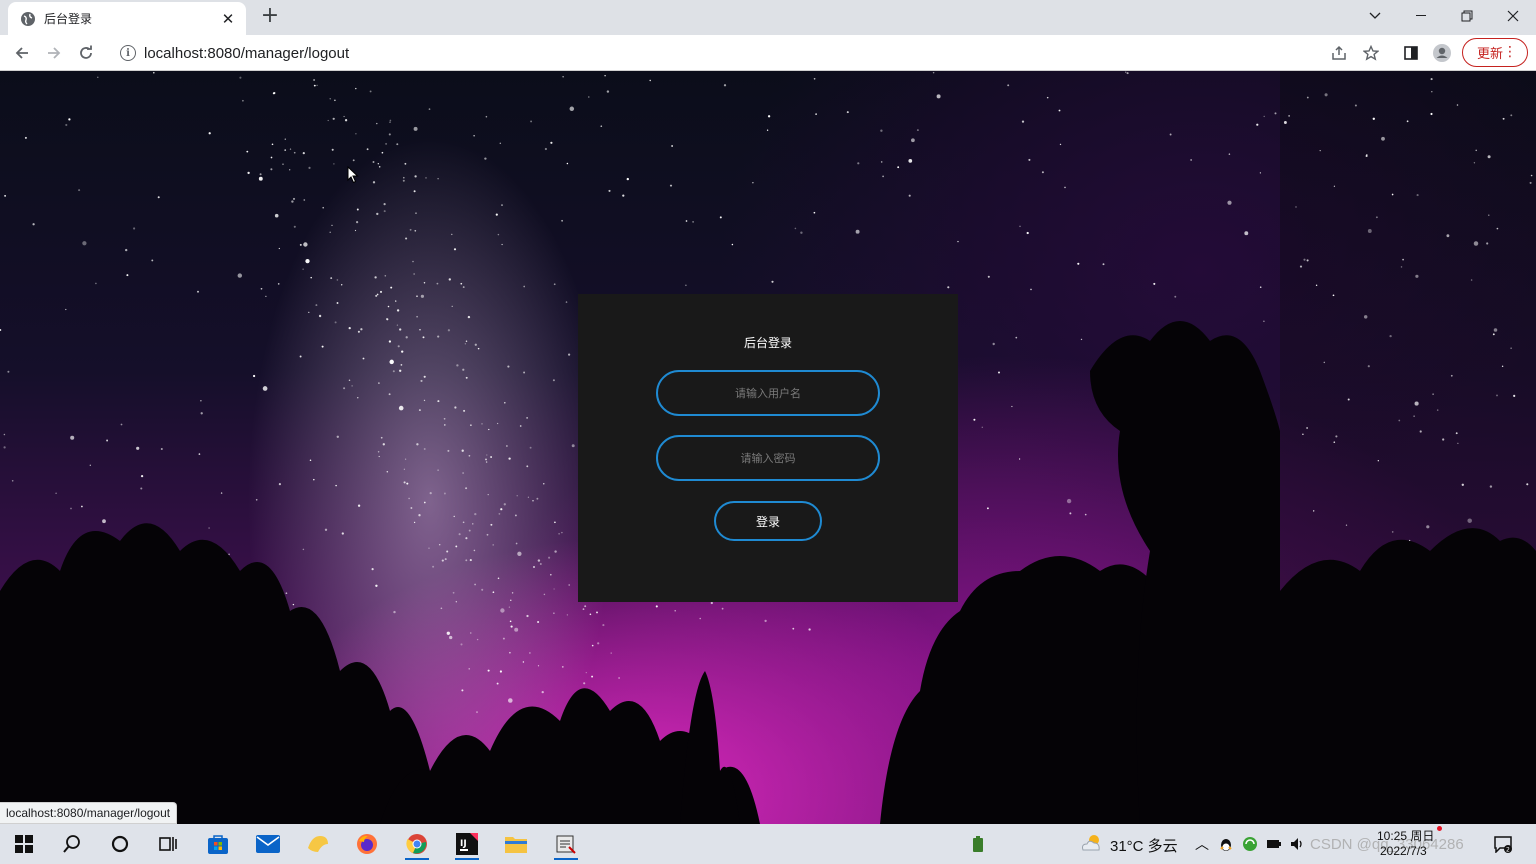 The width and height of the screenshot is (1536, 864). I want to click on mail-icon, so click(268, 844).